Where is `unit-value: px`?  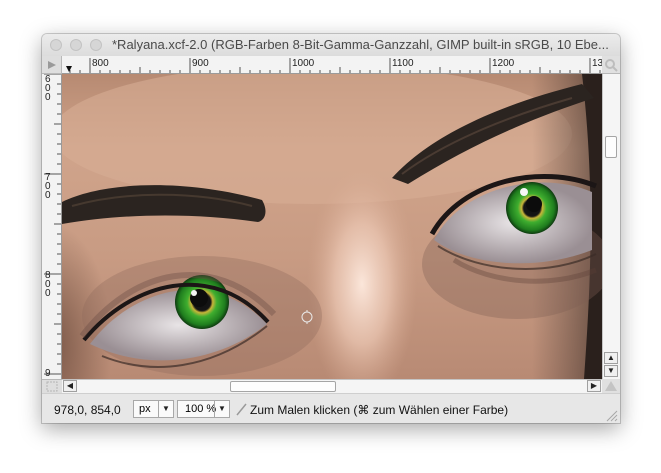
unit-value: px is located at coordinates (145, 409).